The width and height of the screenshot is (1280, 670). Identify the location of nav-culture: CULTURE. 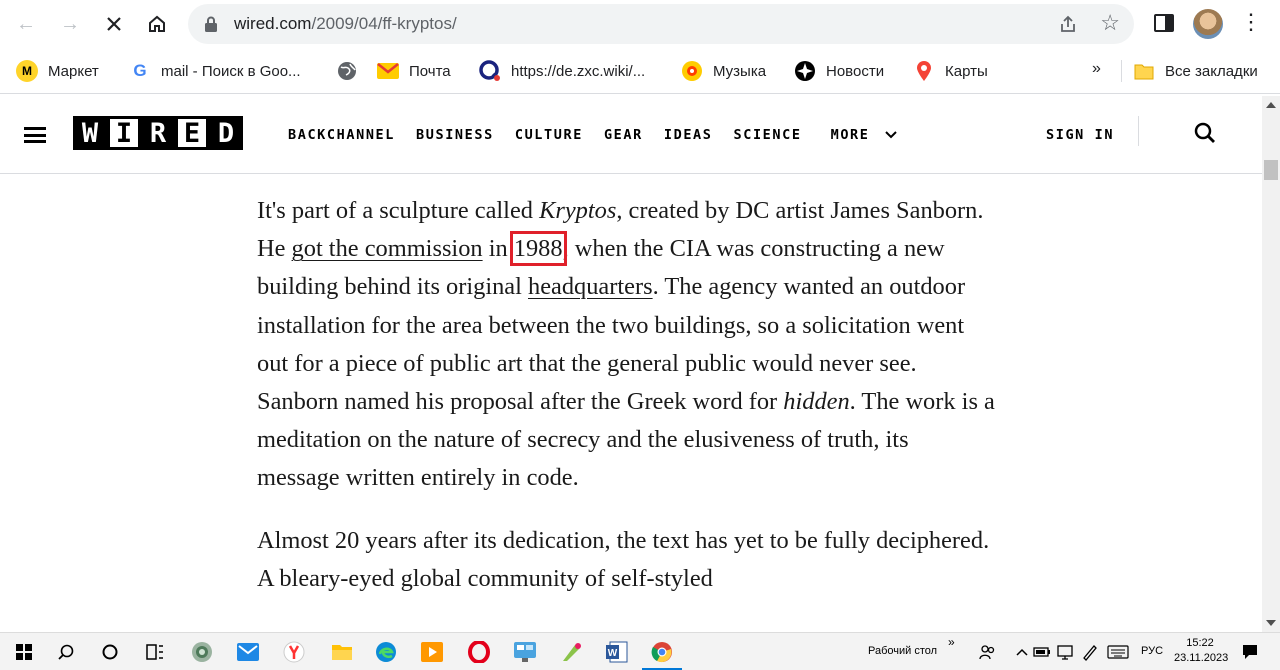
(549, 135).